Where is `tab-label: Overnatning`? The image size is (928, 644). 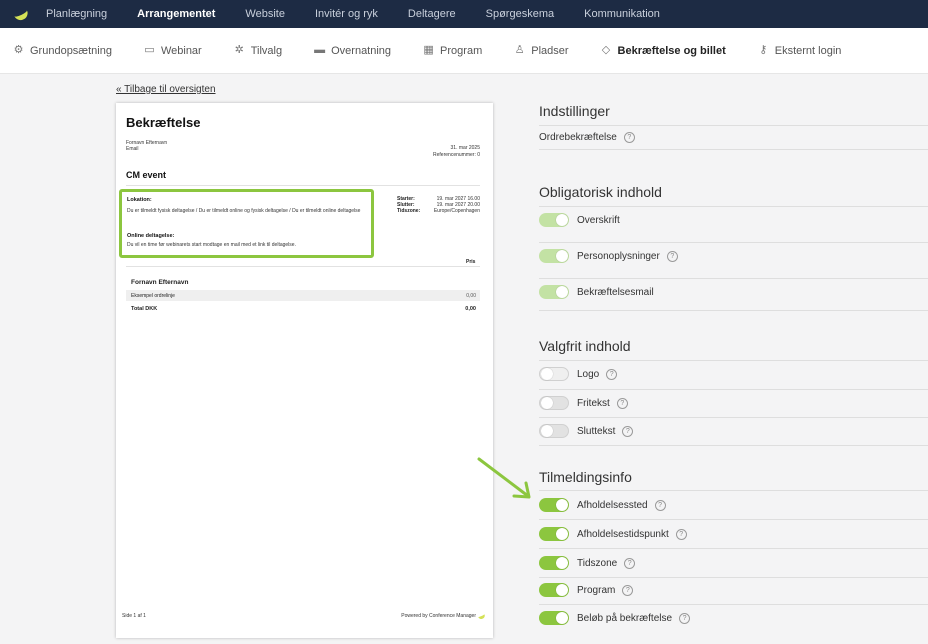 tab-label: Overnatning is located at coordinates (361, 50).